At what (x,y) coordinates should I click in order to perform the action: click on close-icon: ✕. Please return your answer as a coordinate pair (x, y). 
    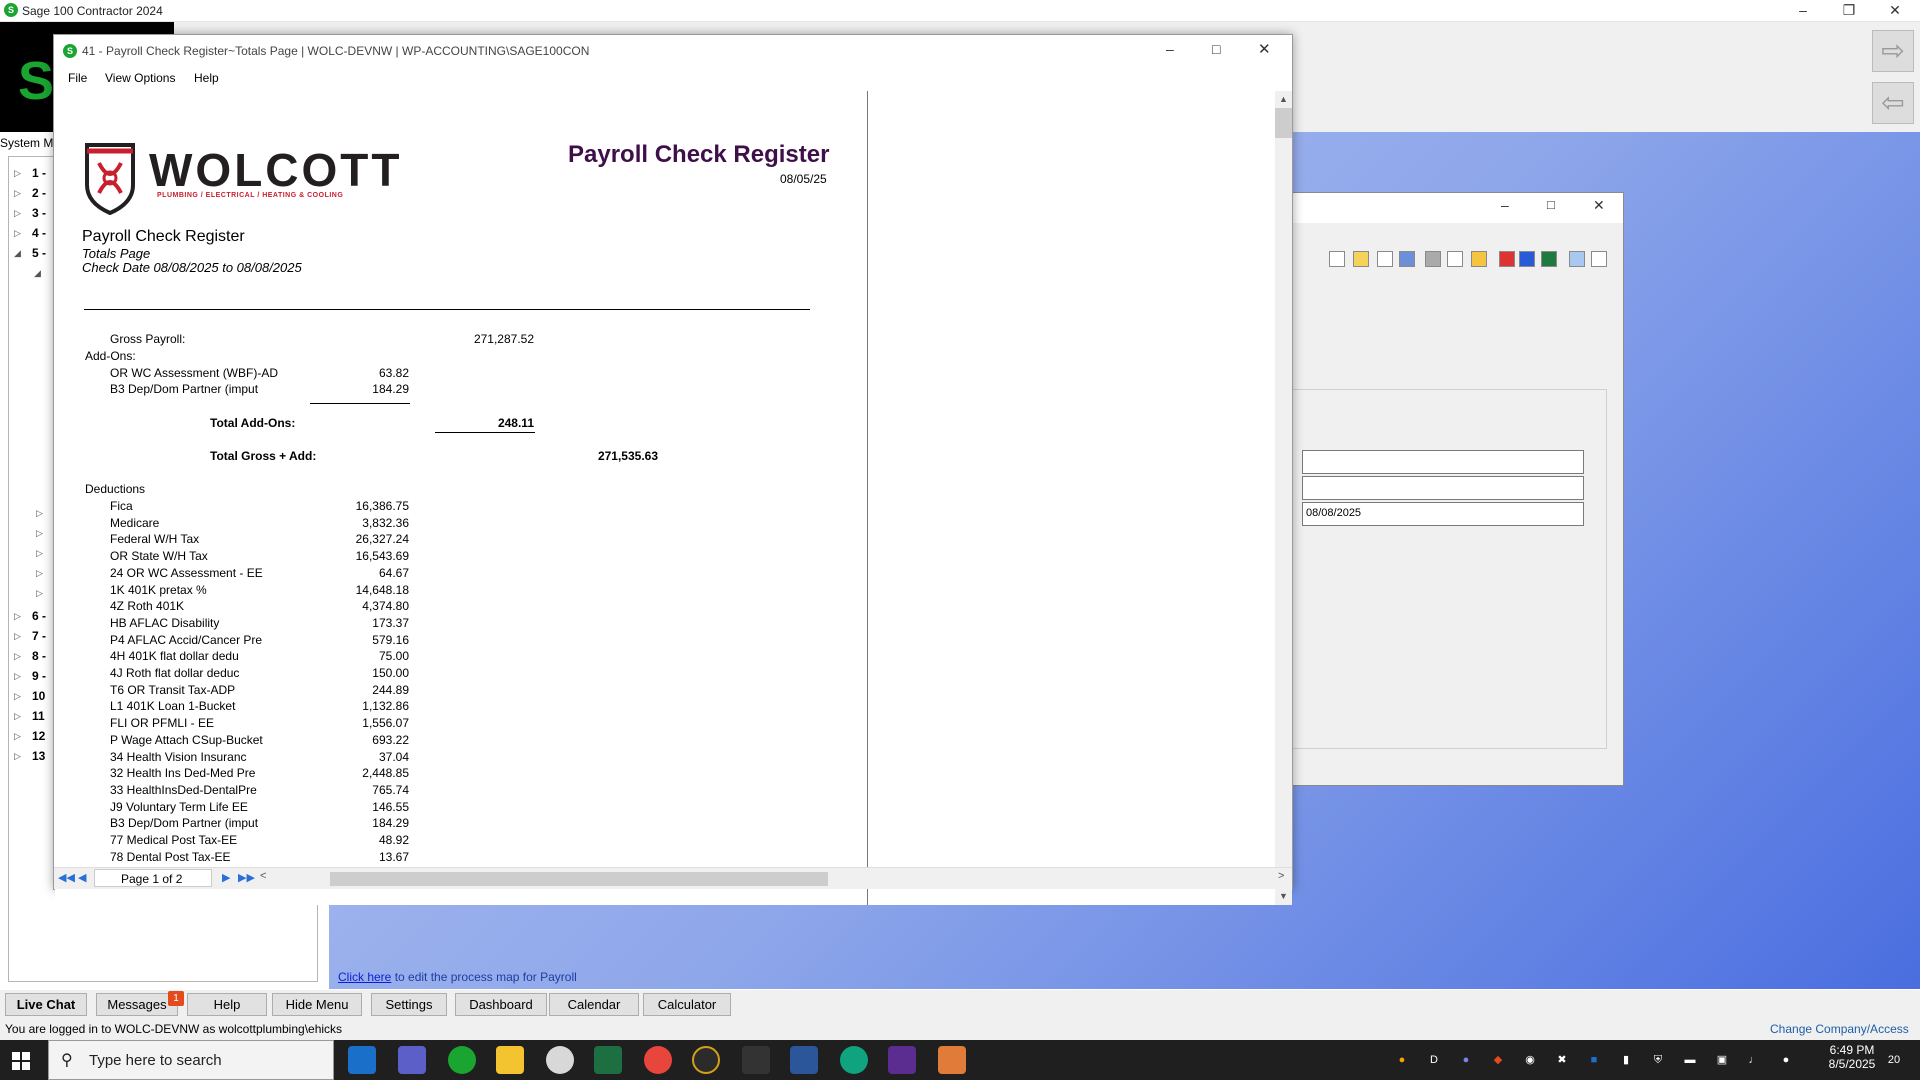
    Looking at the image, I should click on (1599, 205).